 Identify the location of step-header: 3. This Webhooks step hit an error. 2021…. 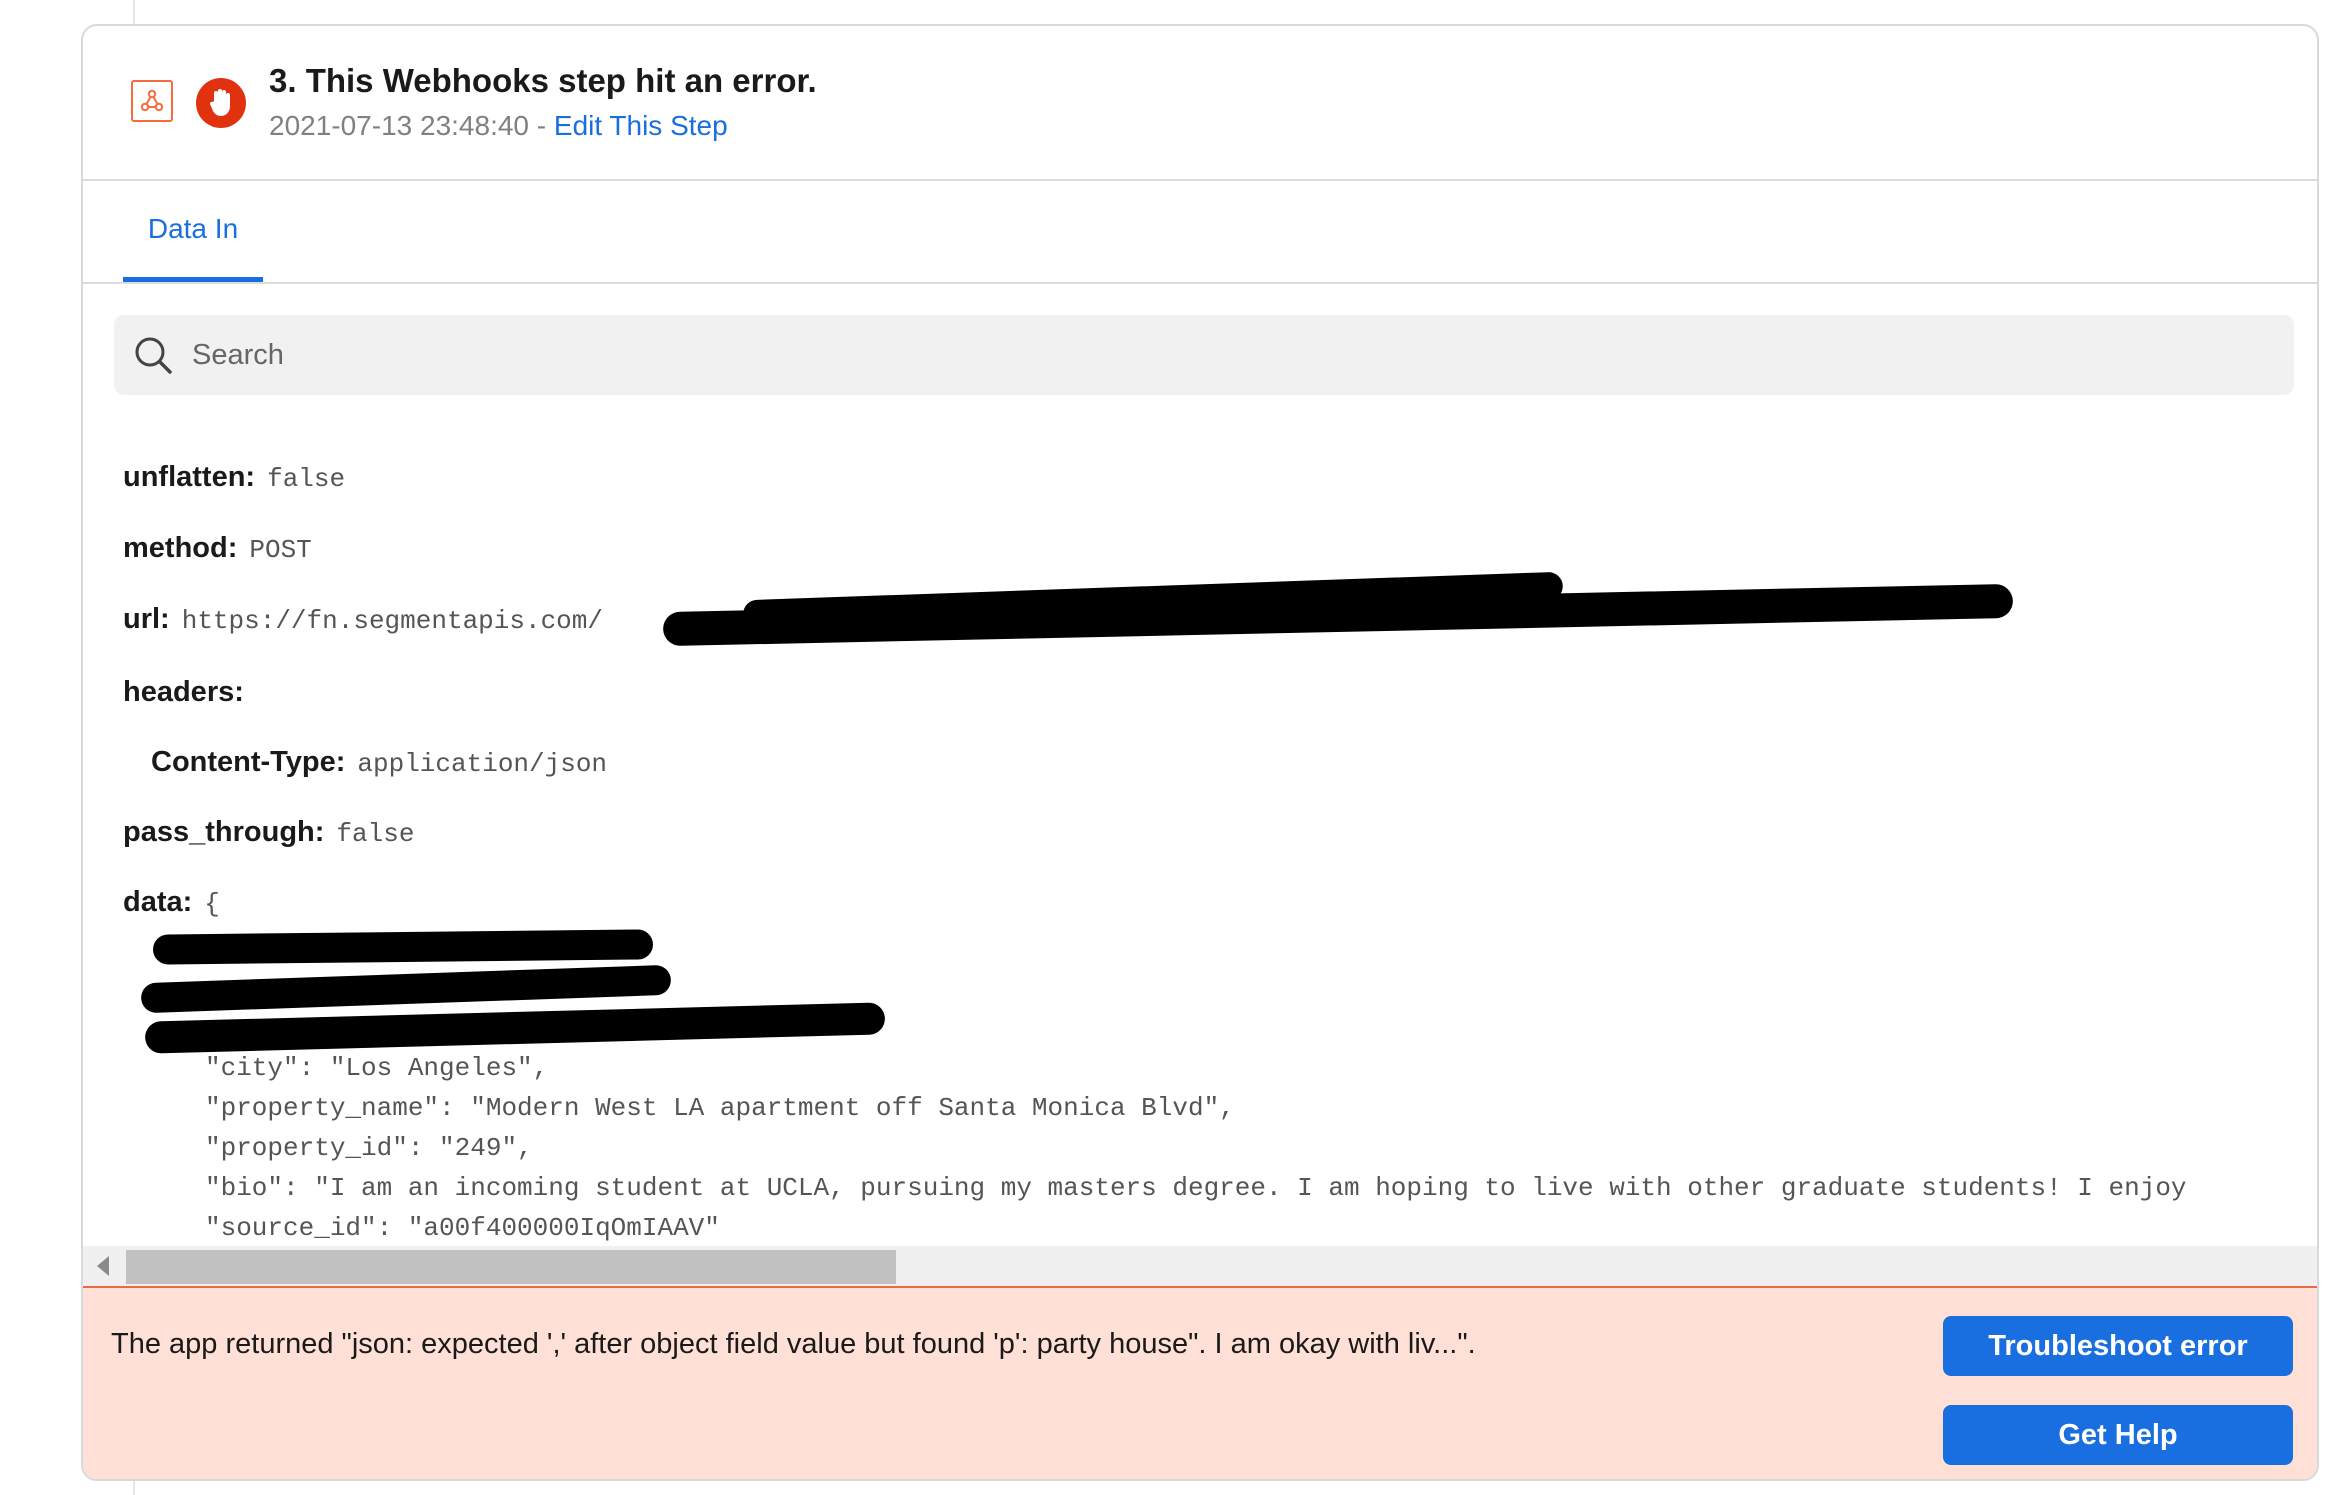
(1200, 103).